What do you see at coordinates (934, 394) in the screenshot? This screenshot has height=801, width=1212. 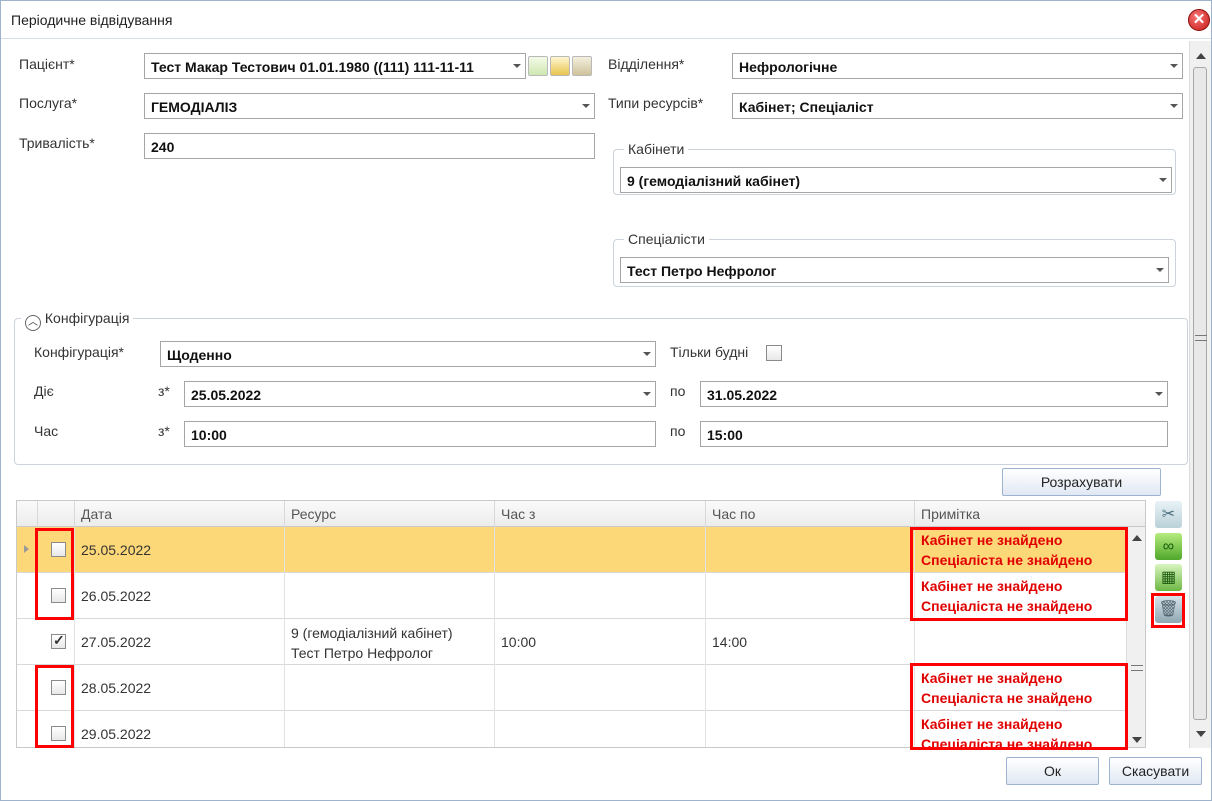 I see `active-to-date: 31.05.2022` at bounding box center [934, 394].